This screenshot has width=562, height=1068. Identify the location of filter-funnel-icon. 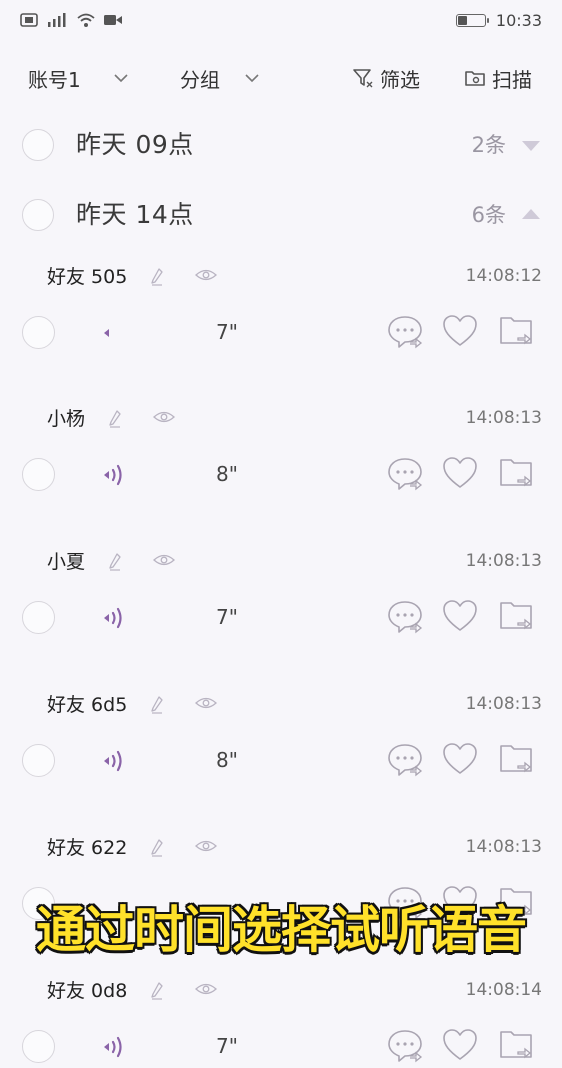
(363, 78).